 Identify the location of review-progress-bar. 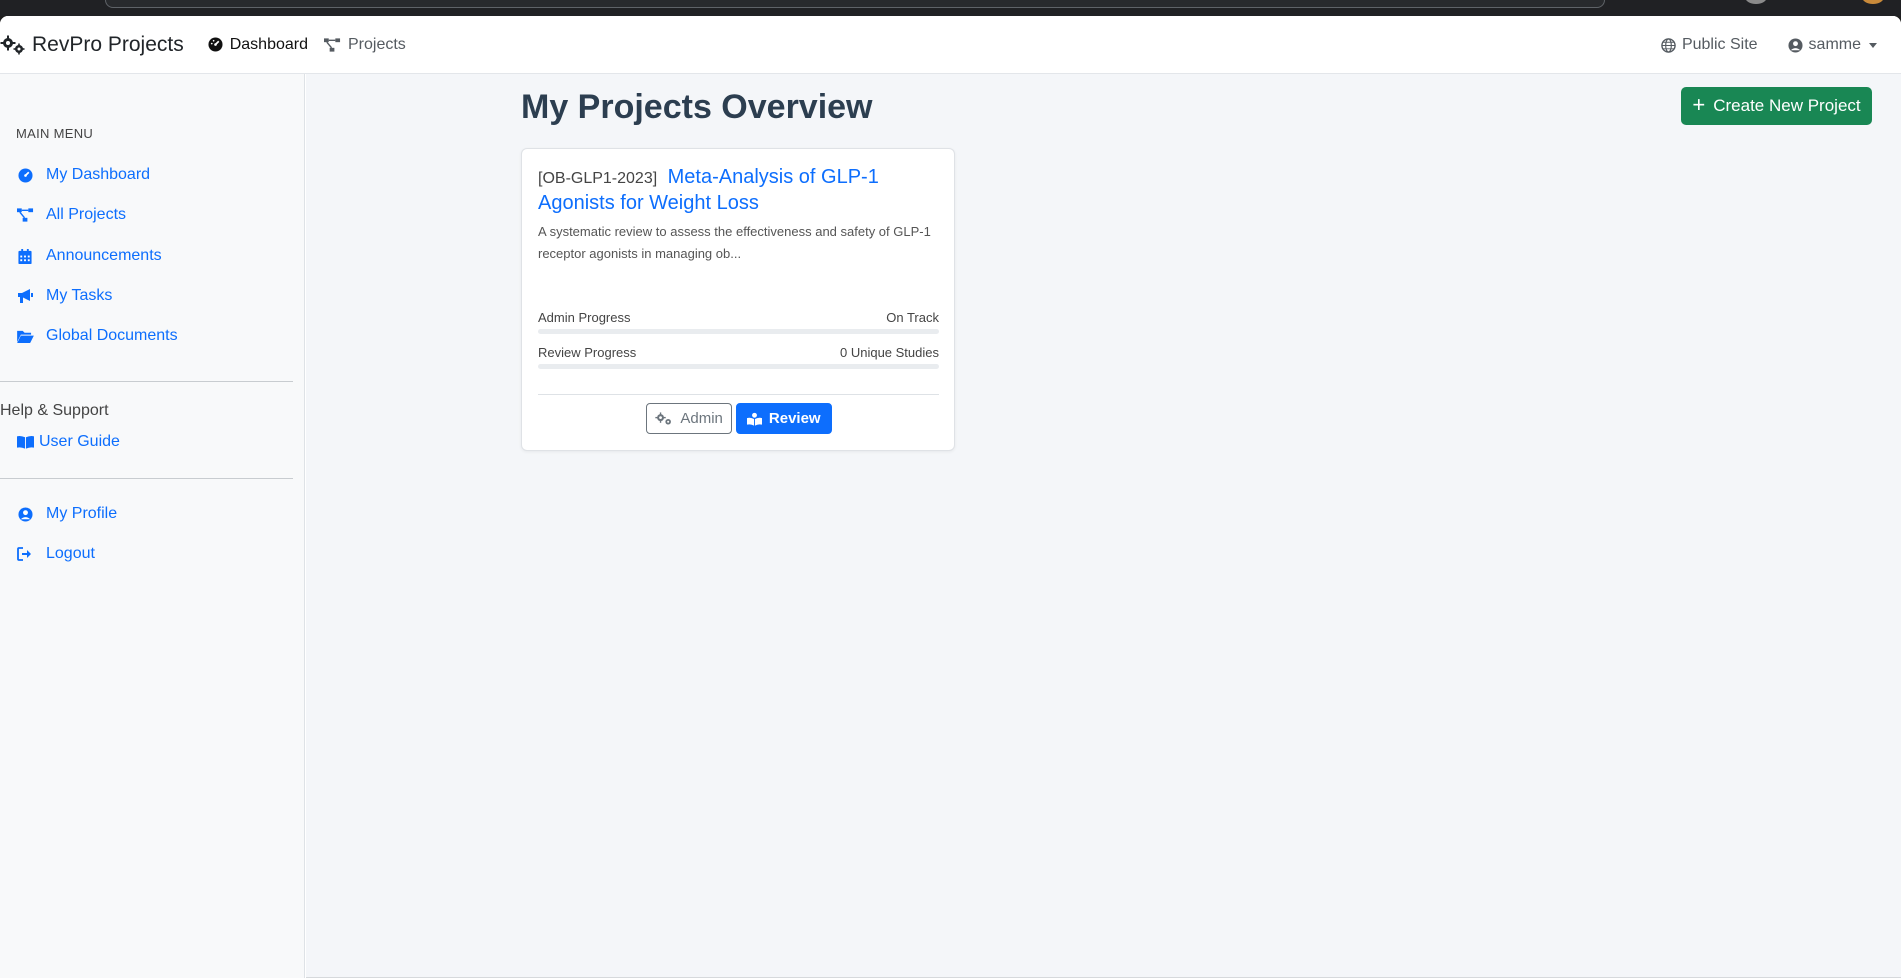
(738, 366).